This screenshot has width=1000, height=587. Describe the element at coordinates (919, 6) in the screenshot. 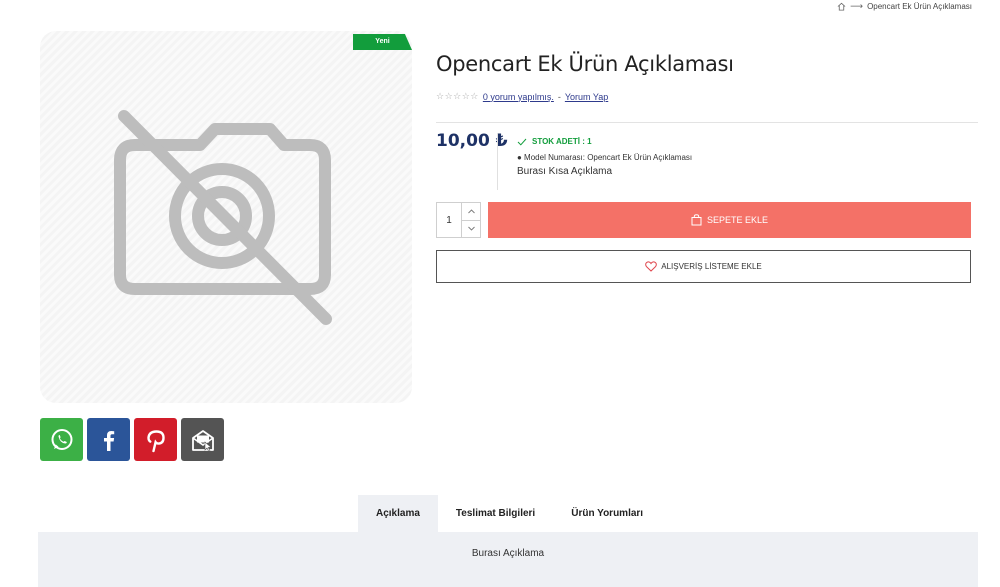

I see `breadcrumb-current: Opencart Ek Ürün Açıklaması` at that location.